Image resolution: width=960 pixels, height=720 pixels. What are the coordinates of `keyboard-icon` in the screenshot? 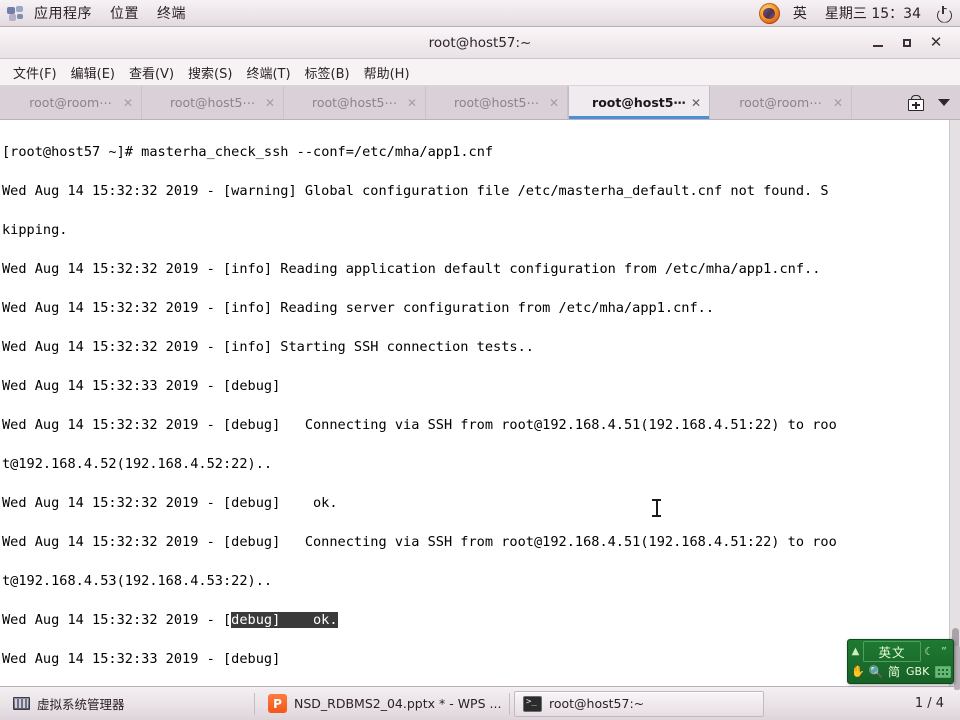 It's located at (943, 671).